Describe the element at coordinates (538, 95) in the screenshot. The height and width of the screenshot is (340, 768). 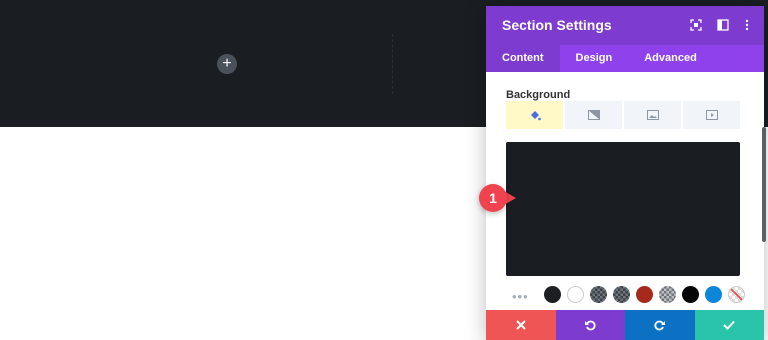
I see `background-label: Background` at that location.